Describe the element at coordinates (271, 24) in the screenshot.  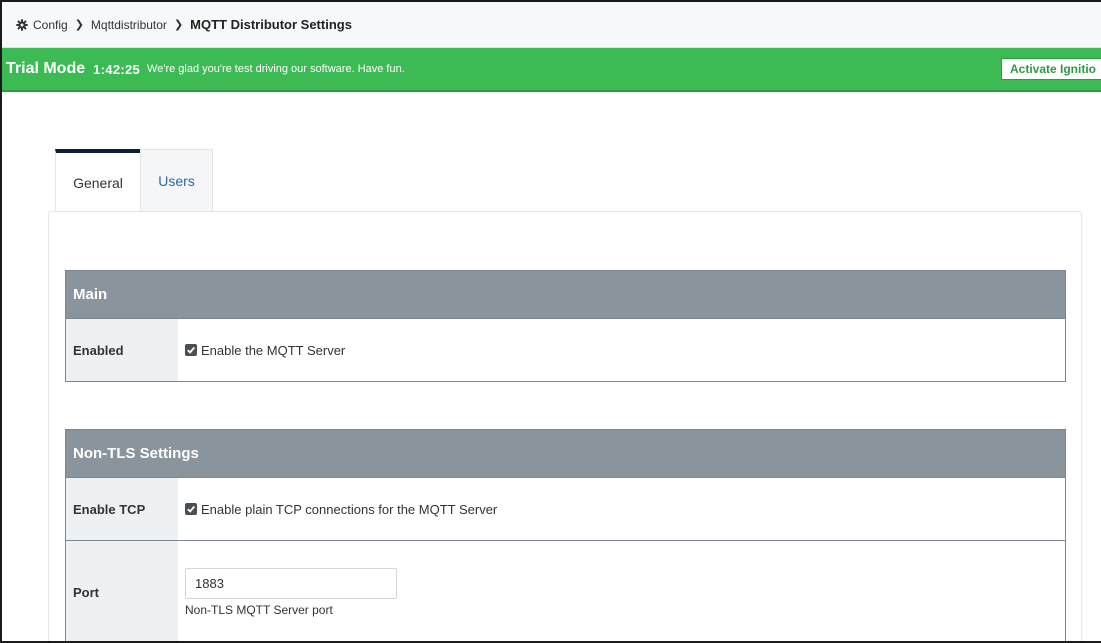
I see `page-title: MQTT Distributor Settings` at that location.